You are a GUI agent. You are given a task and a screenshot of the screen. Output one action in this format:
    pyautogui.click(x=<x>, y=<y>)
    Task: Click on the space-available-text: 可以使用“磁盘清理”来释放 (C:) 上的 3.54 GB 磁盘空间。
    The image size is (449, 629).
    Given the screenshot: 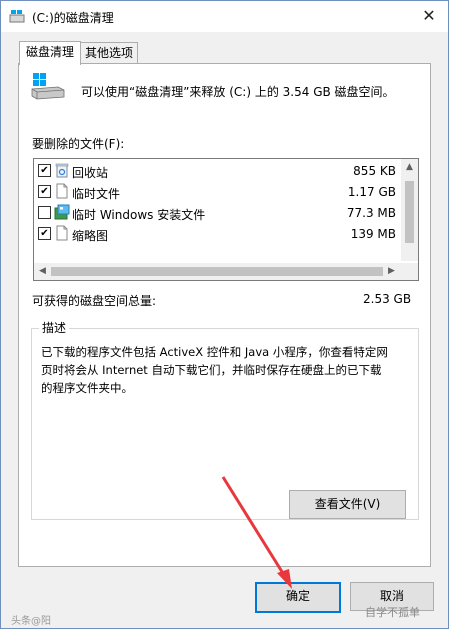 What is the action you would take?
    pyautogui.click(x=238, y=92)
    